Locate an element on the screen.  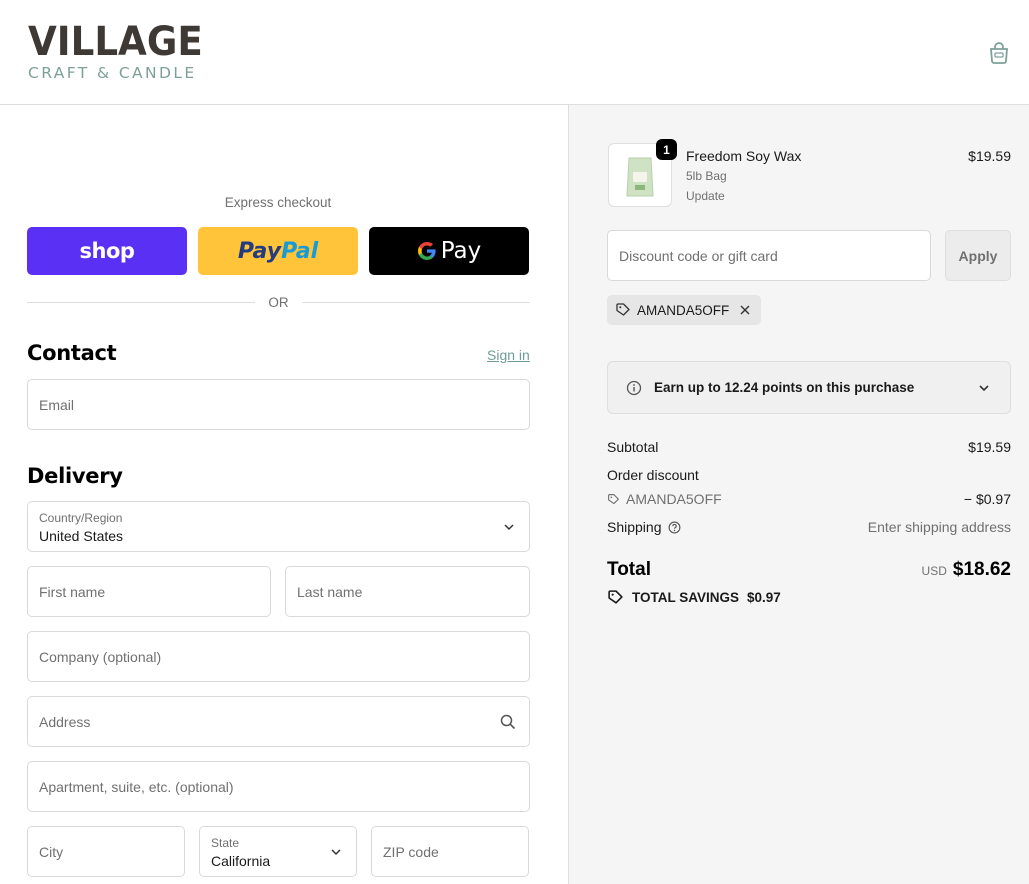
paypal-button: Pay Pal is located at coordinates (278, 251).